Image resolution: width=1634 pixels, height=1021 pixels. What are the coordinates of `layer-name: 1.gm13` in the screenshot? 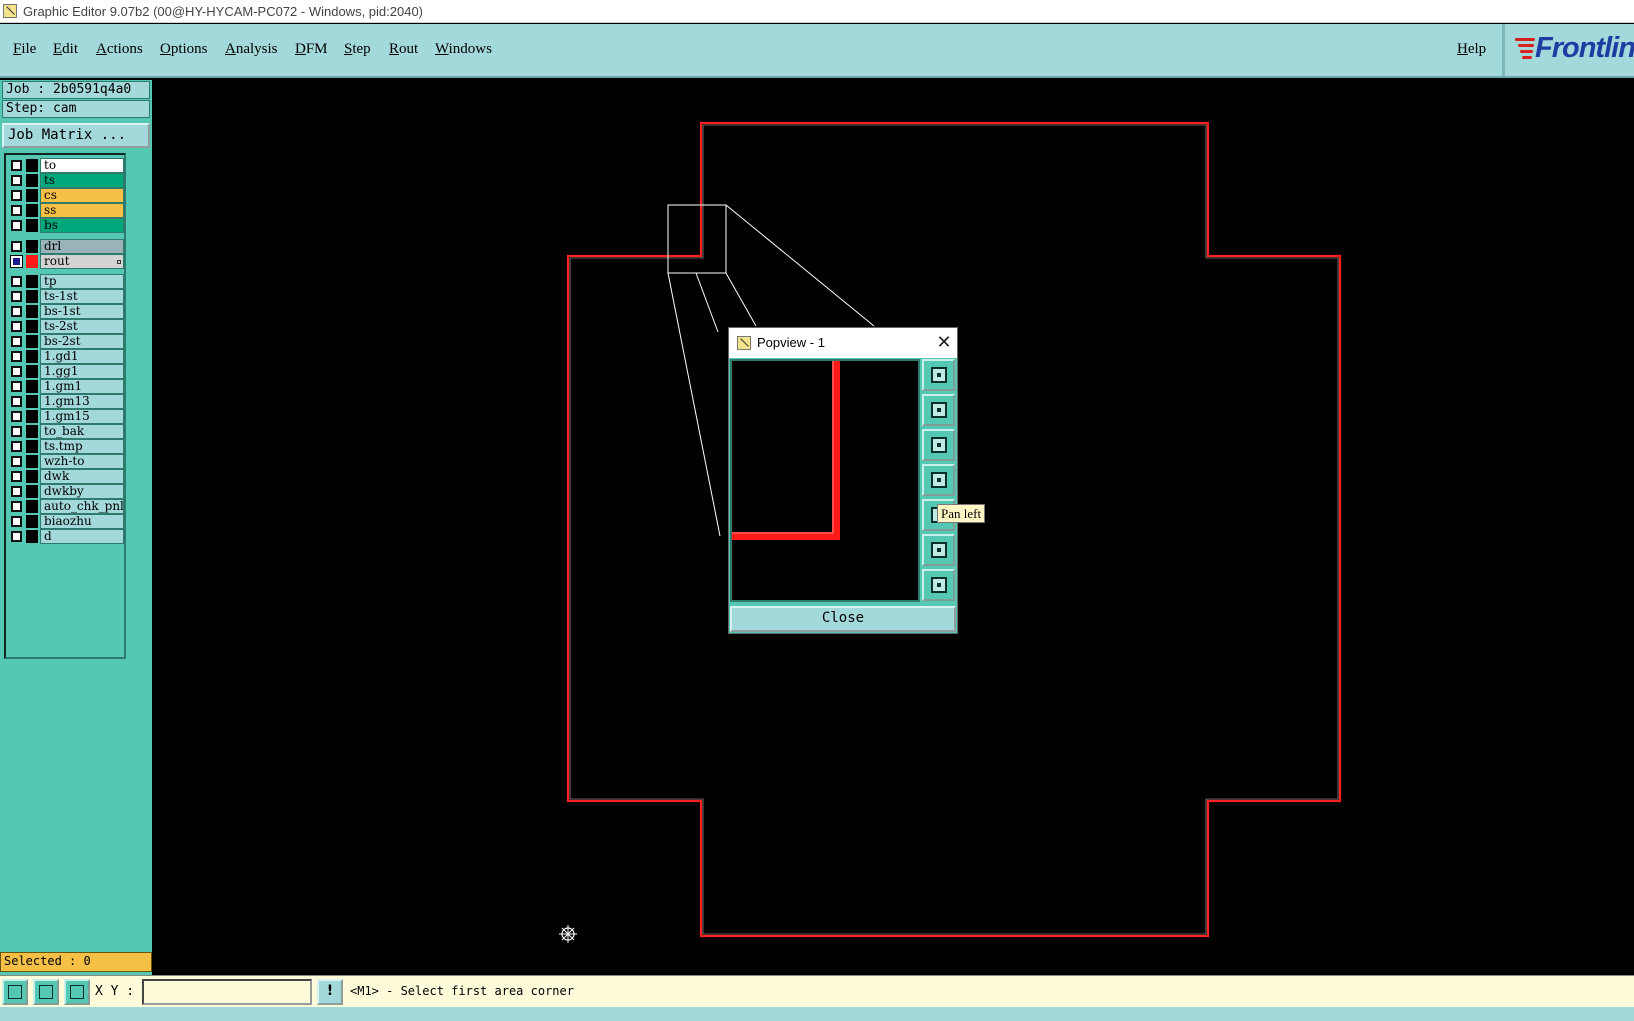 It's located at (82, 401).